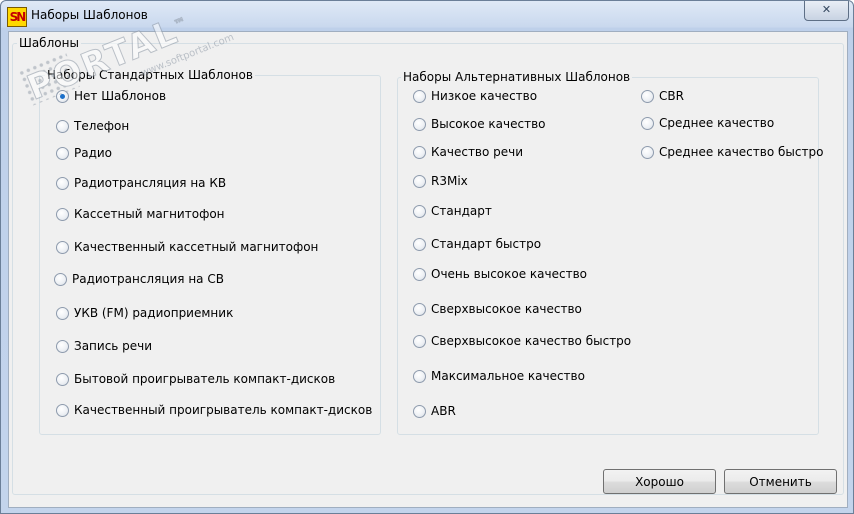 This screenshot has width=854, height=514. What do you see at coordinates (509, 274) in the screenshot?
I see `alternative-radio-label: Очень высокое качество` at bounding box center [509, 274].